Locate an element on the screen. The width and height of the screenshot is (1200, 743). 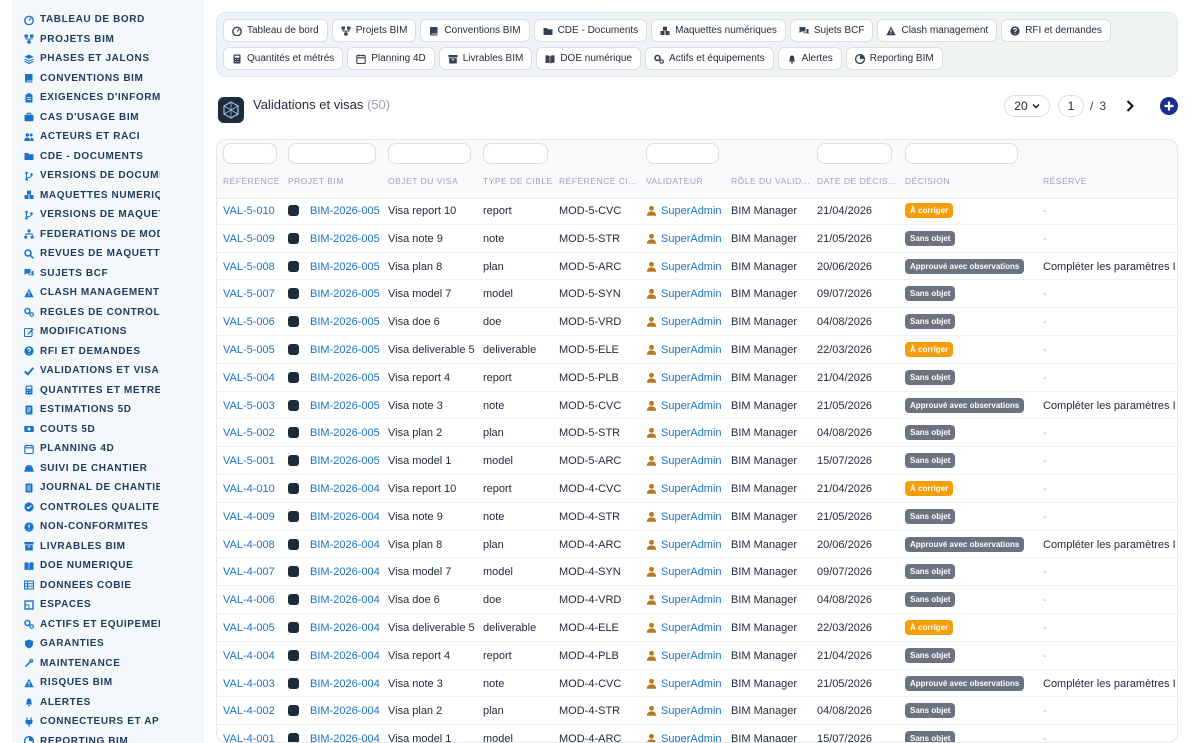
nav-button-planning-4d: Planning 4D is located at coordinates (391, 58).